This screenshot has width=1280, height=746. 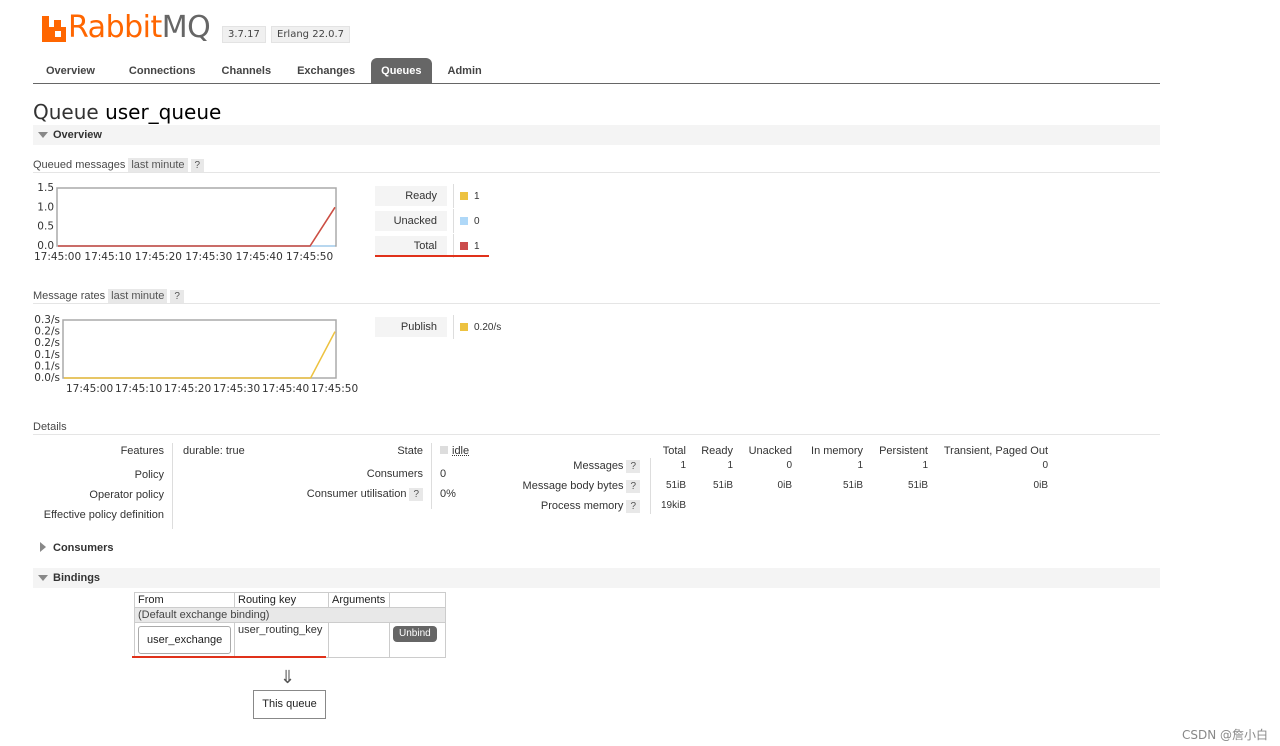 What do you see at coordinates (717, 451) in the screenshot?
I see `stats-header-ready: Ready` at bounding box center [717, 451].